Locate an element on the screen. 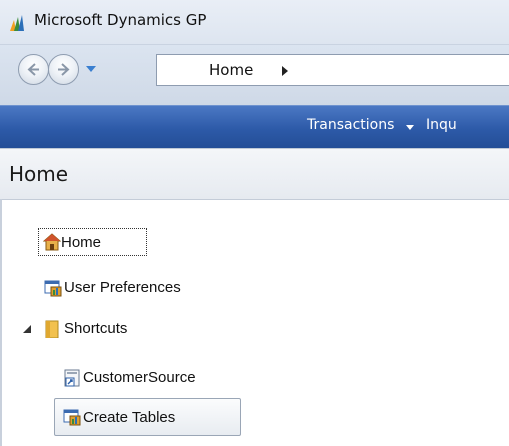 The width and height of the screenshot is (509, 446). nav-item-label: CustomerSource is located at coordinates (139, 377).